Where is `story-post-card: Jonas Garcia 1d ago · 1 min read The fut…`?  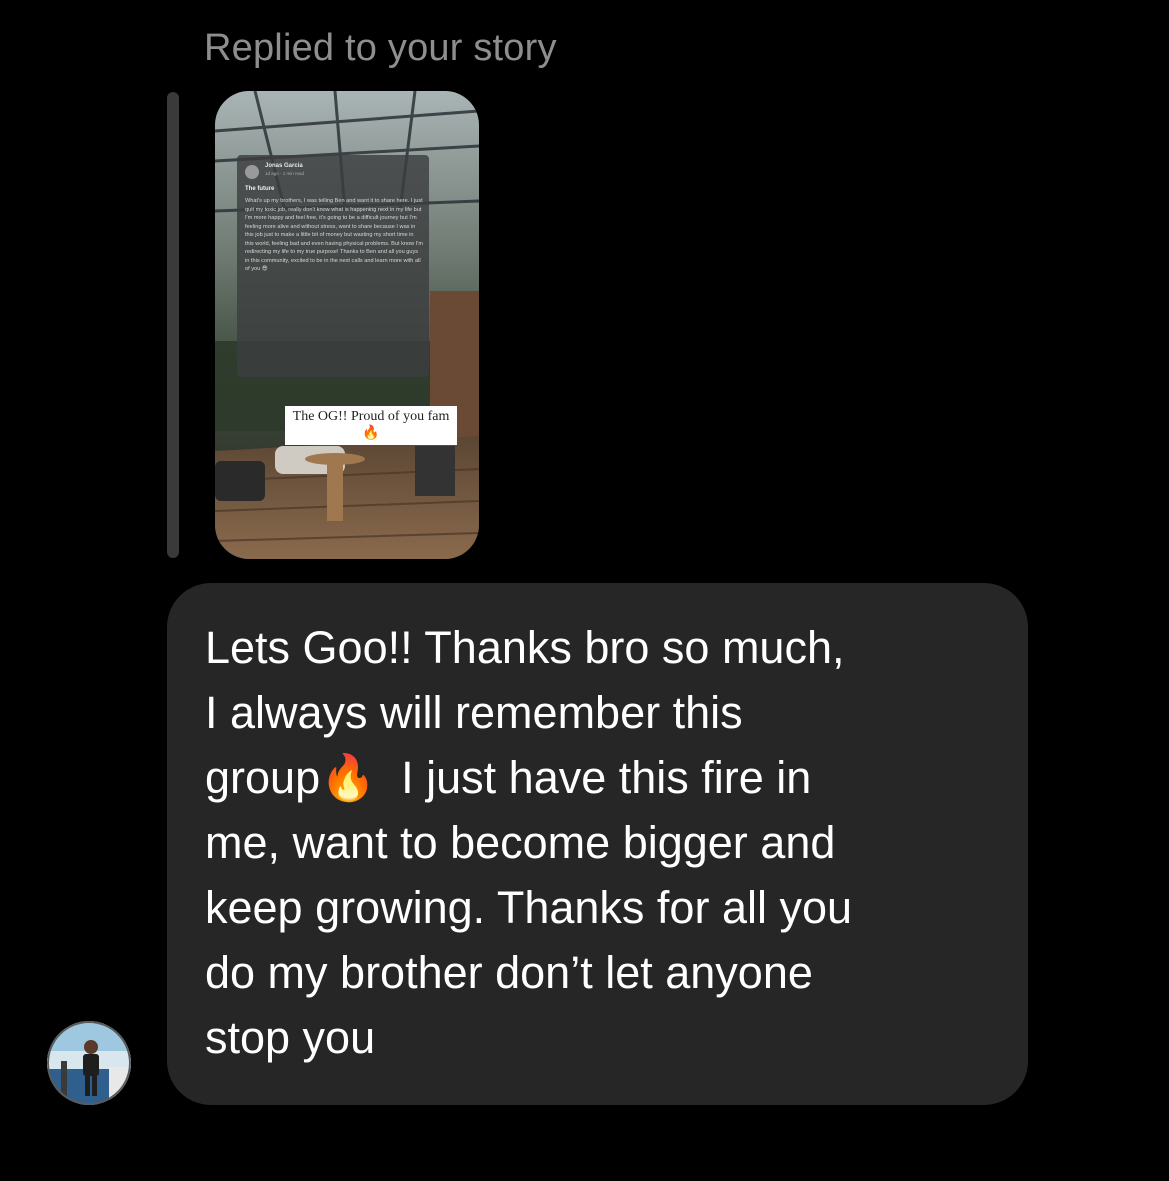
story-post-card: Jonas Garcia 1d ago · 1 min read The fut… is located at coordinates (333, 266).